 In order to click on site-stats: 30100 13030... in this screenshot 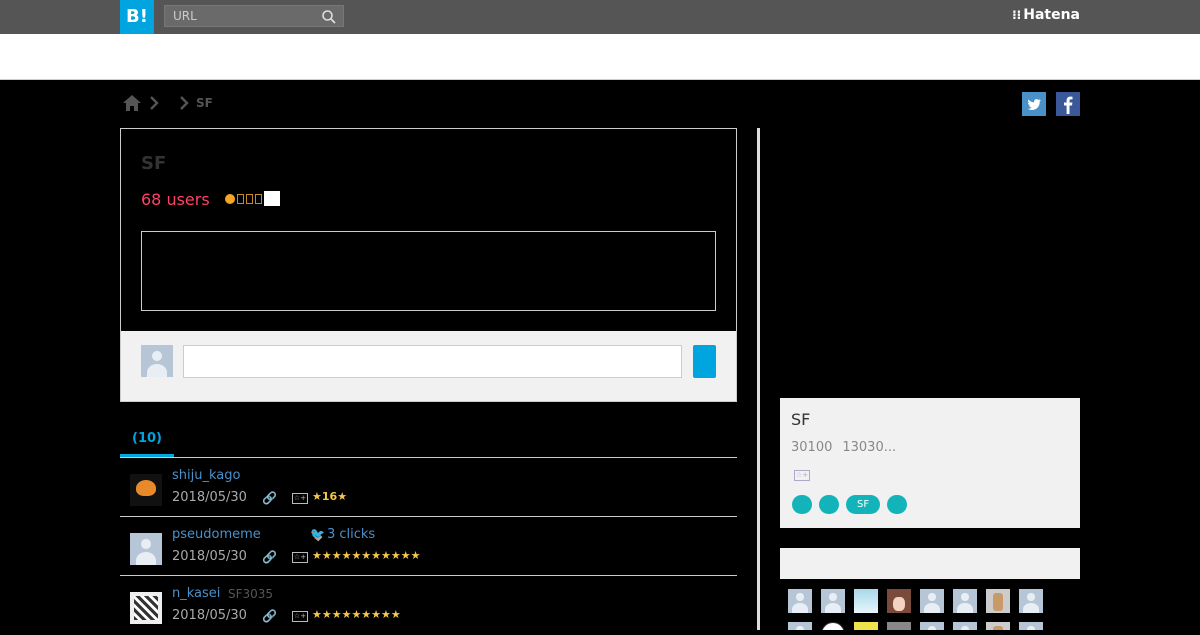, I will do `click(848, 447)`.